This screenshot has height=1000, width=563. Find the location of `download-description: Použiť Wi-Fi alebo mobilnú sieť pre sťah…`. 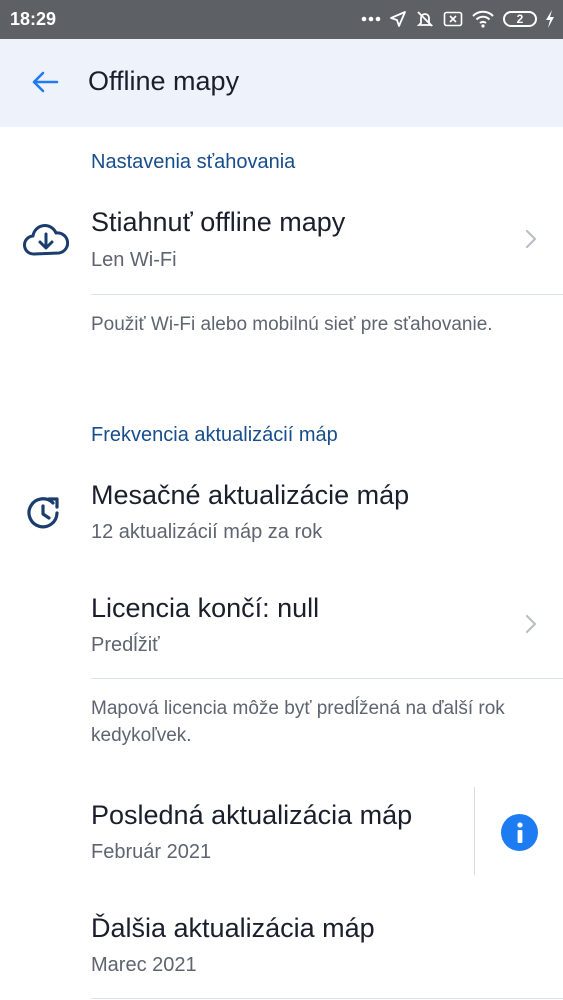

download-description: Použiť Wi-Fi alebo mobilnú sieť pre sťah… is located at coordinates (292, 324).